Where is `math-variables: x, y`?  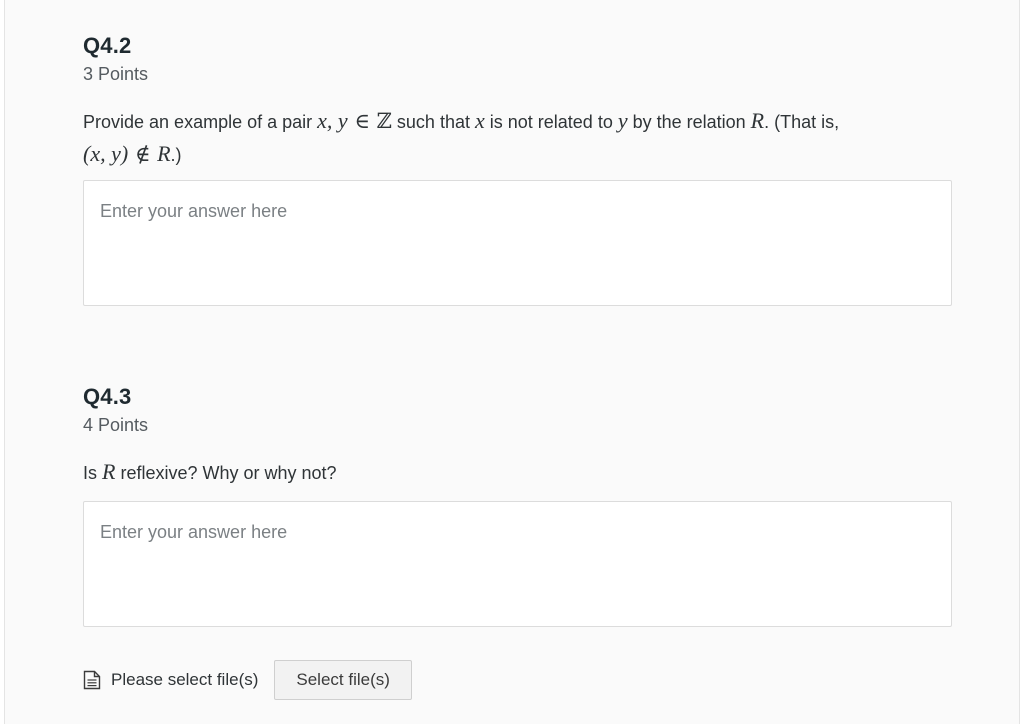 math-variables: x, y is located at coordinates (332, 120).